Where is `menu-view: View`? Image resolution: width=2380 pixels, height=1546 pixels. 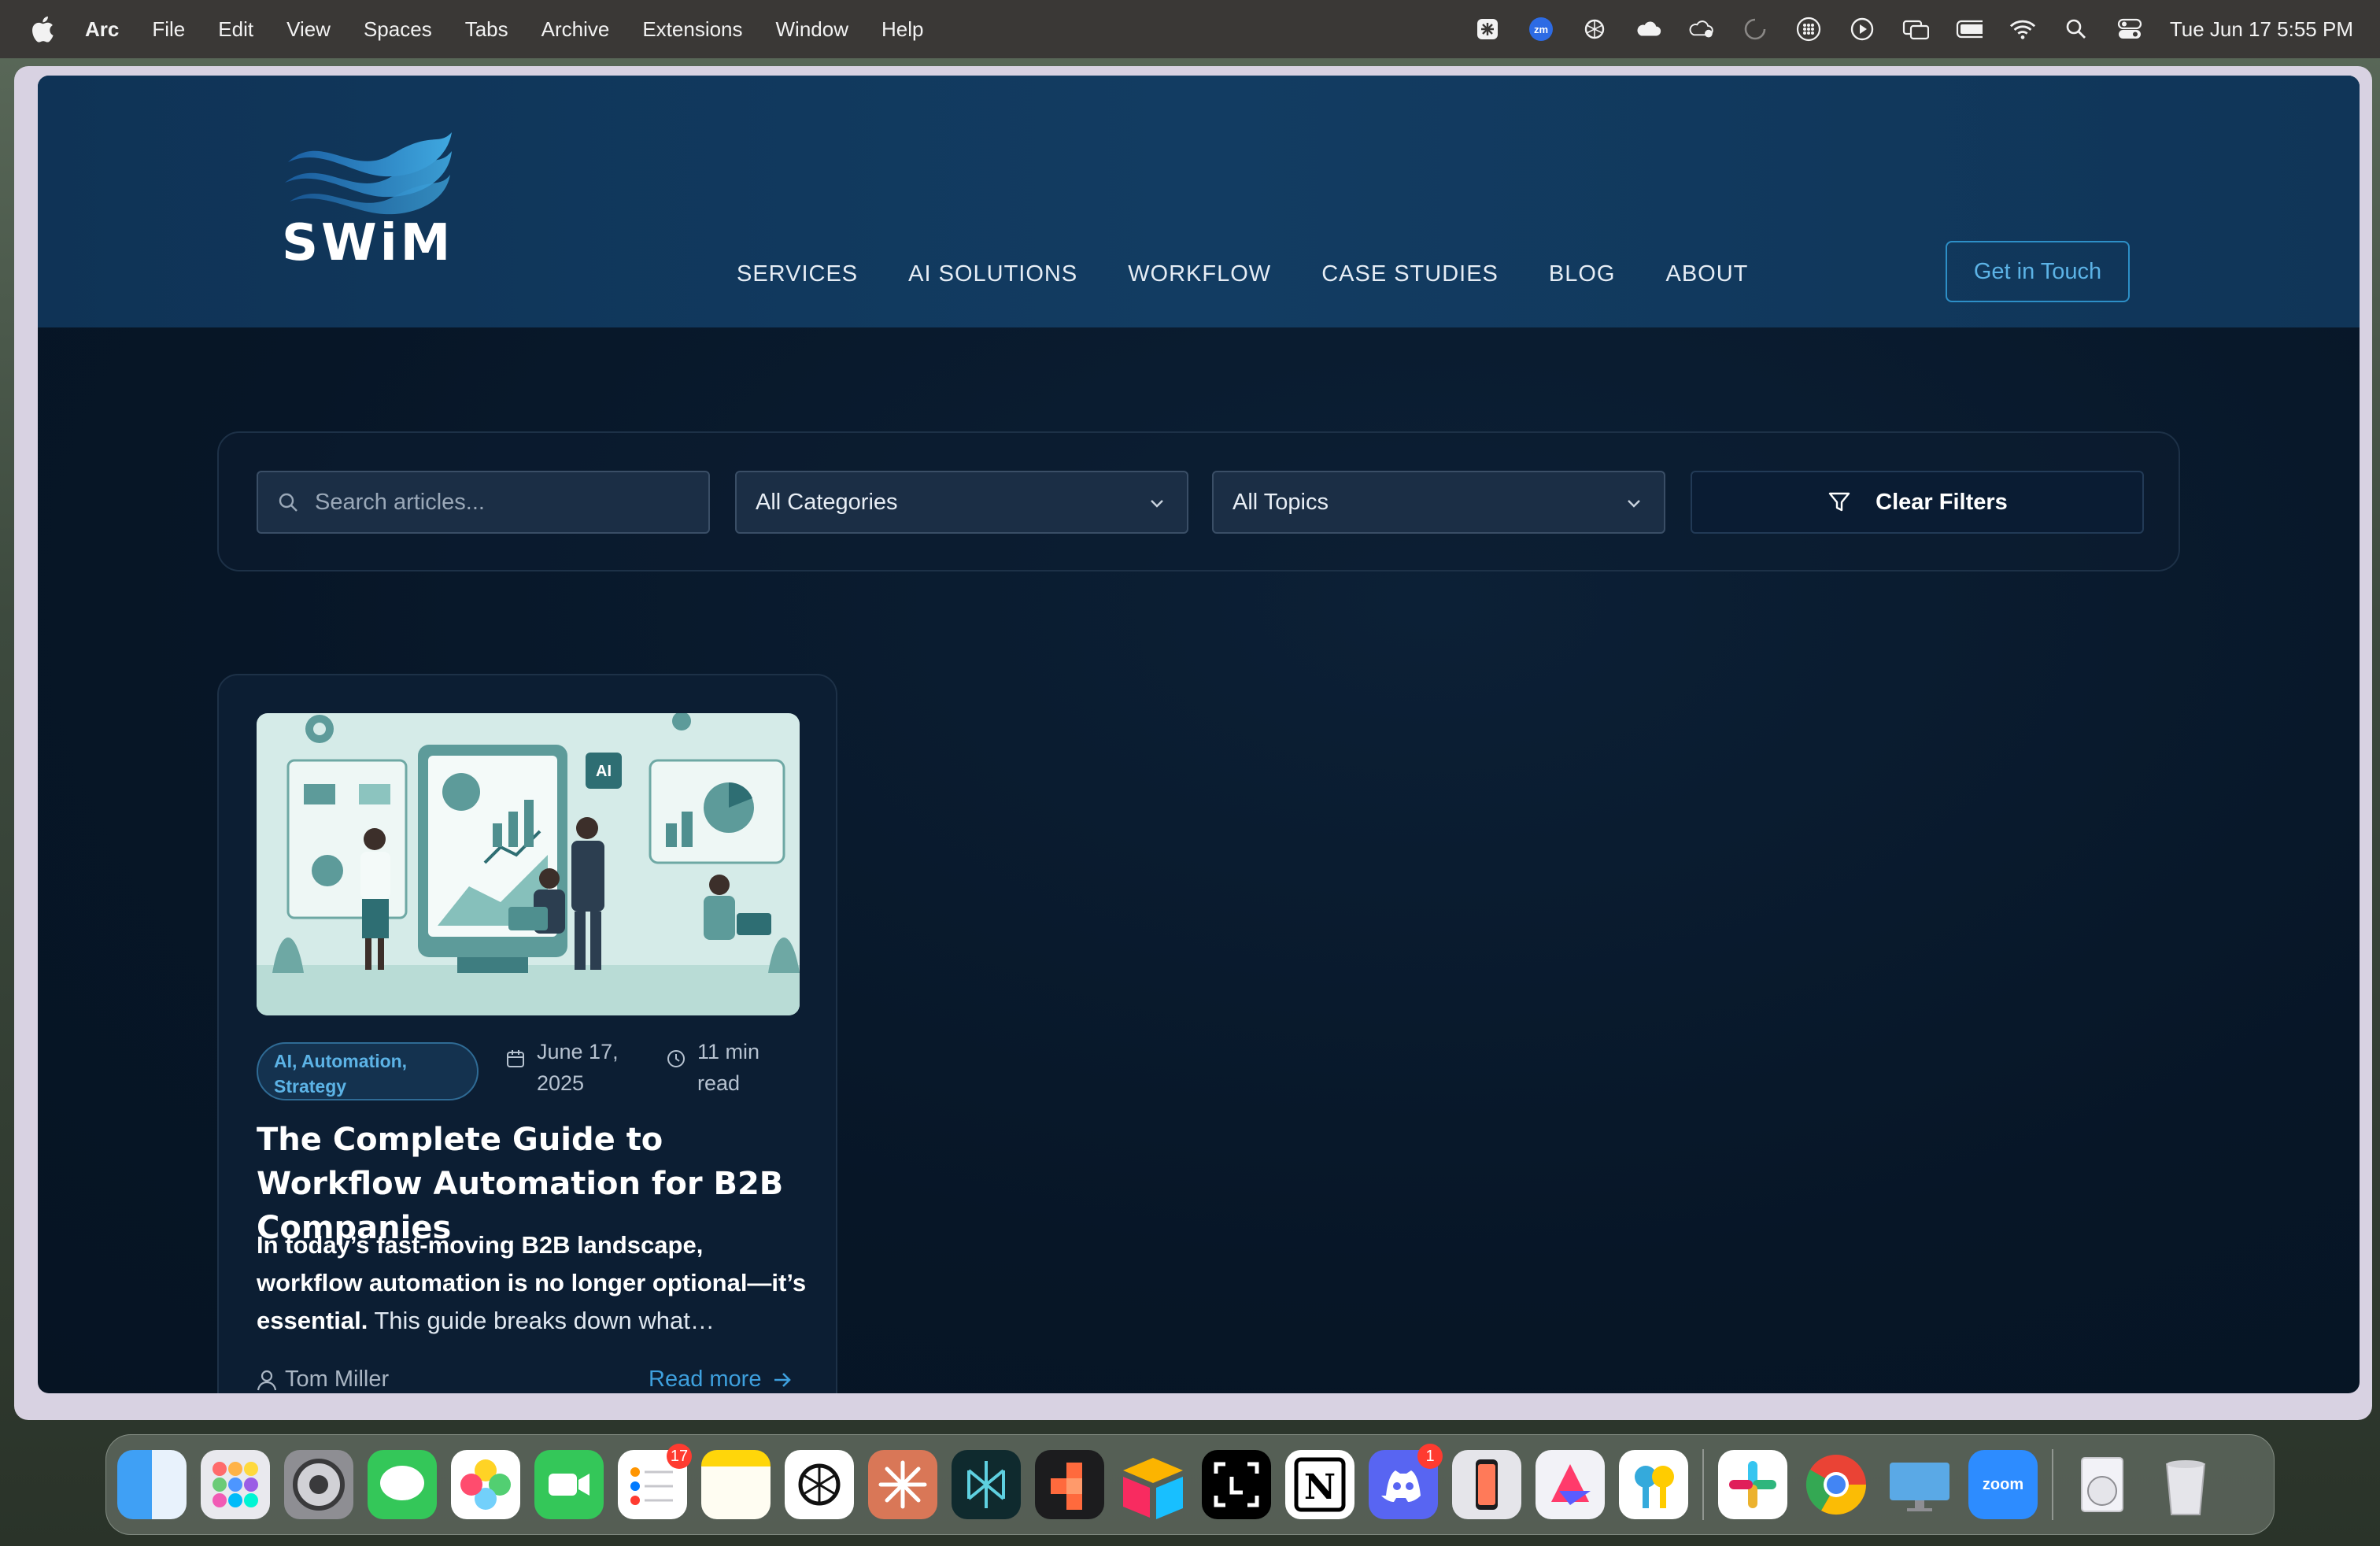 menu-view: View is located at coordinates (308, 29).